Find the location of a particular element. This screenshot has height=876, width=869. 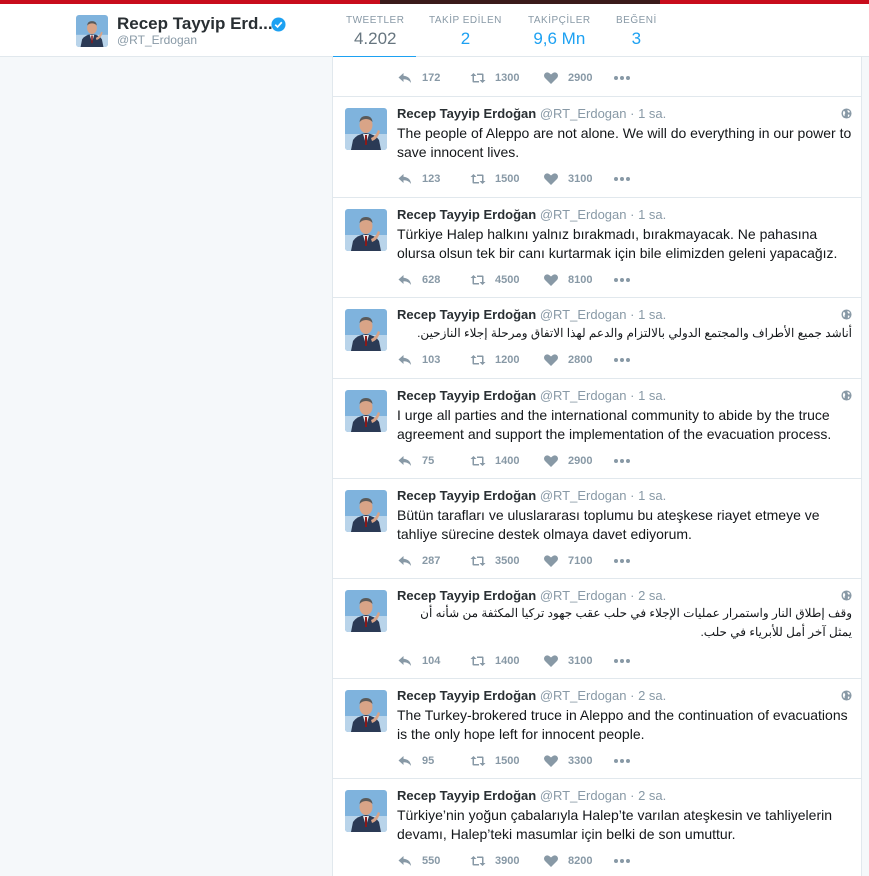

like-button: 8100 is located at coordinates (567, 280).